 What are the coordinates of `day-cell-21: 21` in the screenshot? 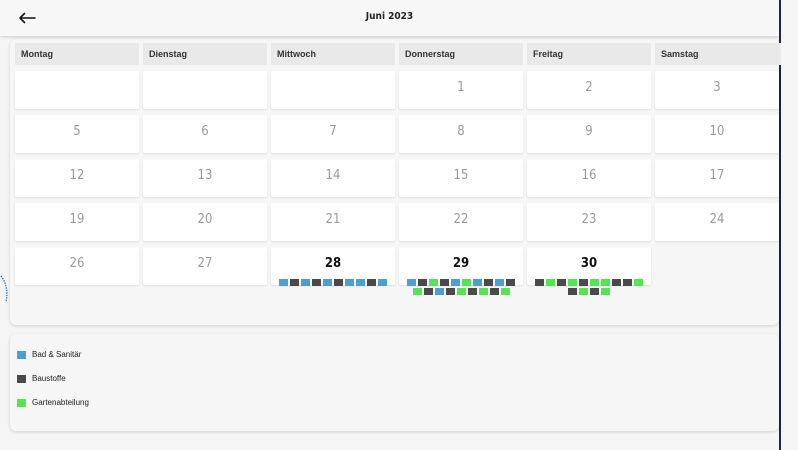 It's located at (333, 222).